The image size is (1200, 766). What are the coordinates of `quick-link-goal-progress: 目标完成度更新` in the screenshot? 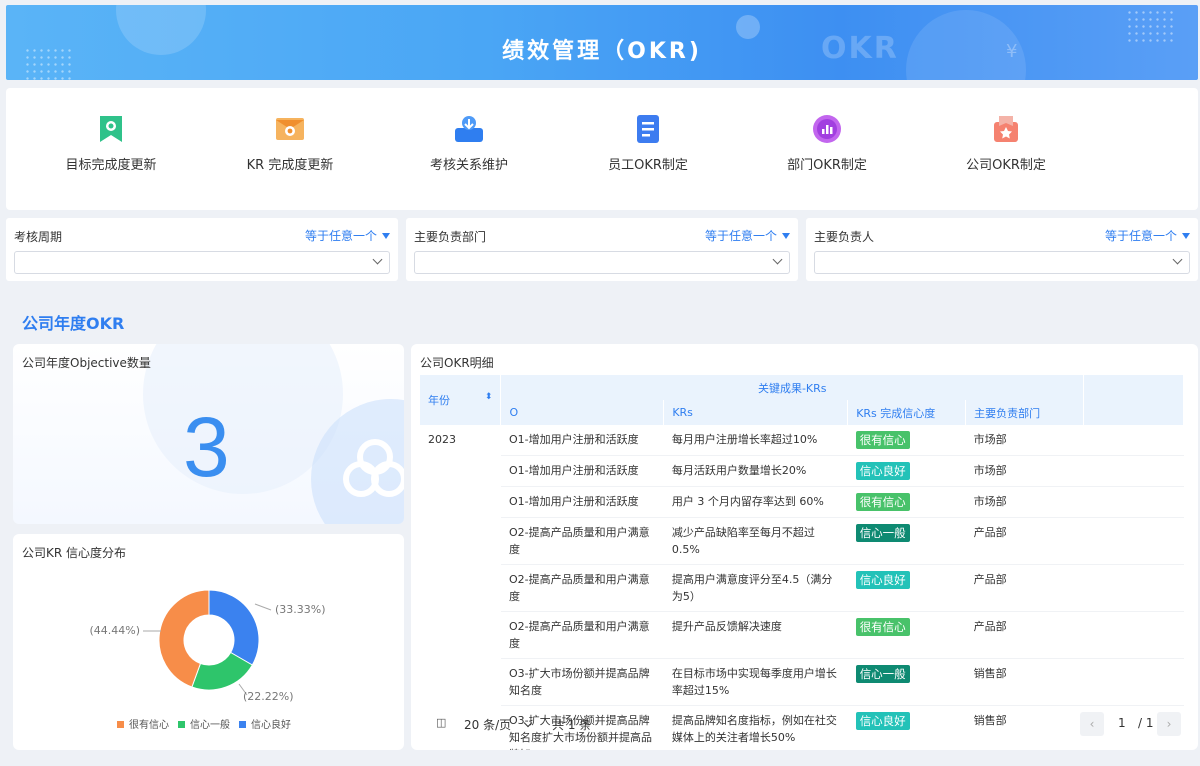 It's located at (111, 143).